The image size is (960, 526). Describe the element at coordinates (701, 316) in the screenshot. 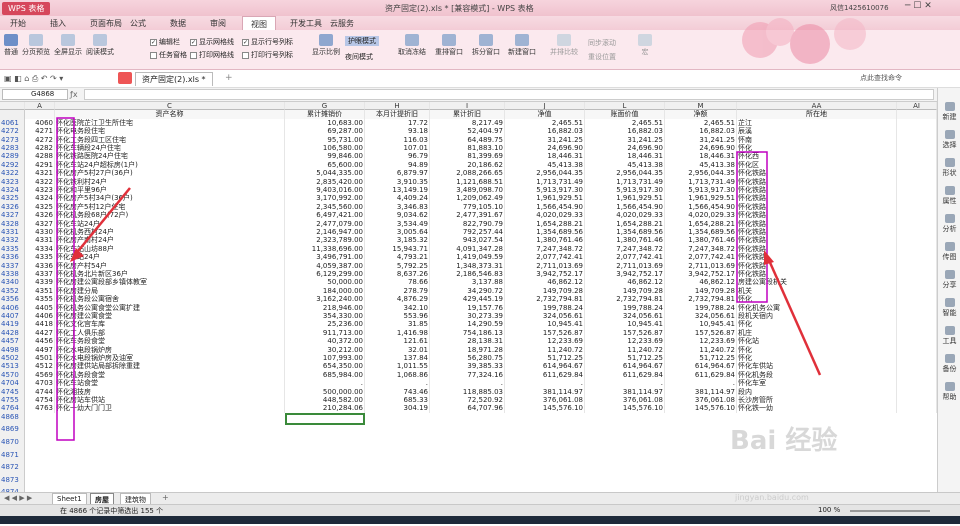

I see `cell-m: 324,056.61` at that location.